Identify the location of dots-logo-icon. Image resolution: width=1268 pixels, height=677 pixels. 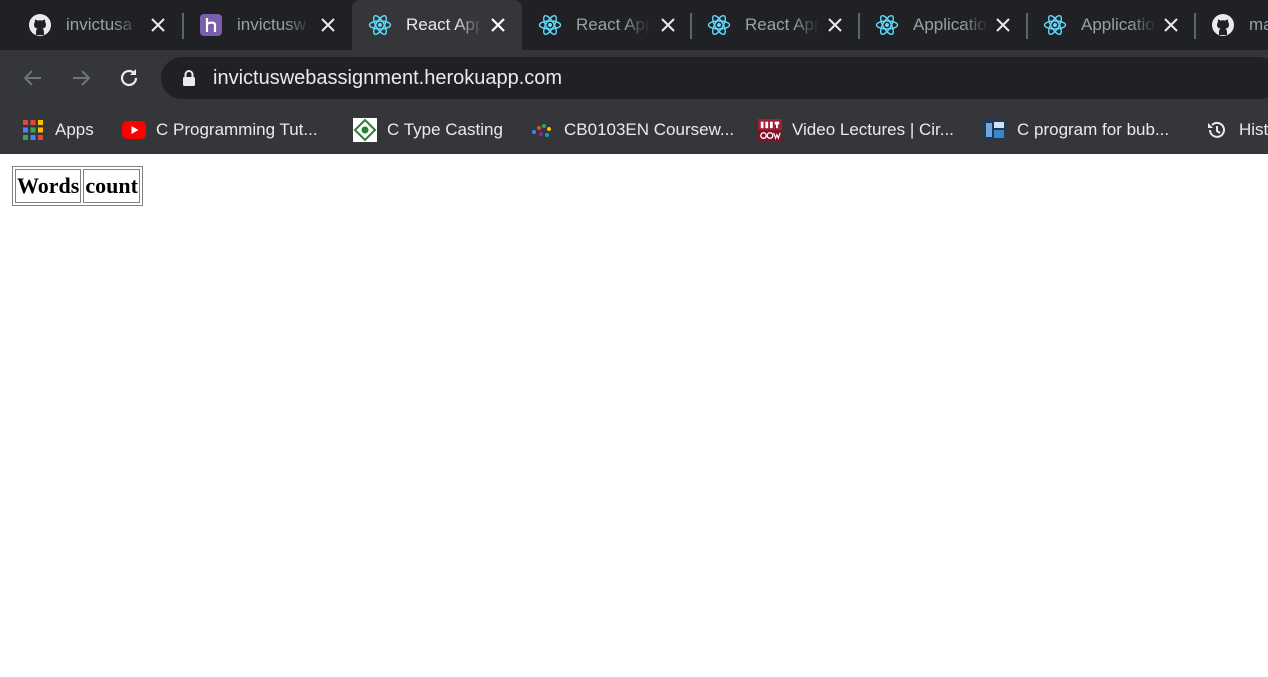
(542, 130).